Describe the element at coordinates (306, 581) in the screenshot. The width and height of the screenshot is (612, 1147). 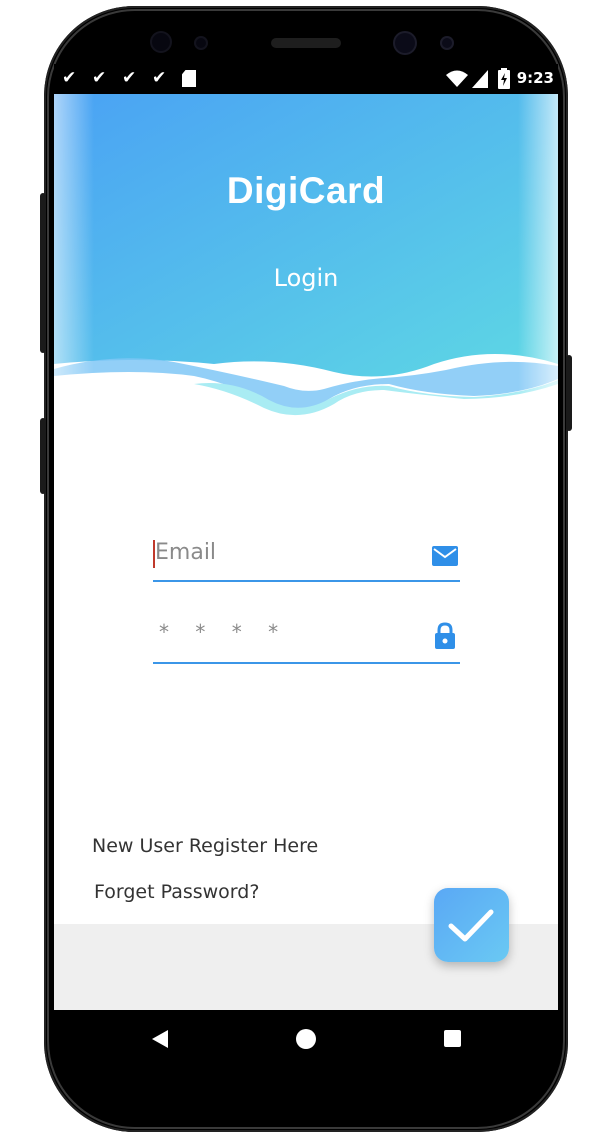
I see `email-underline` at that location.